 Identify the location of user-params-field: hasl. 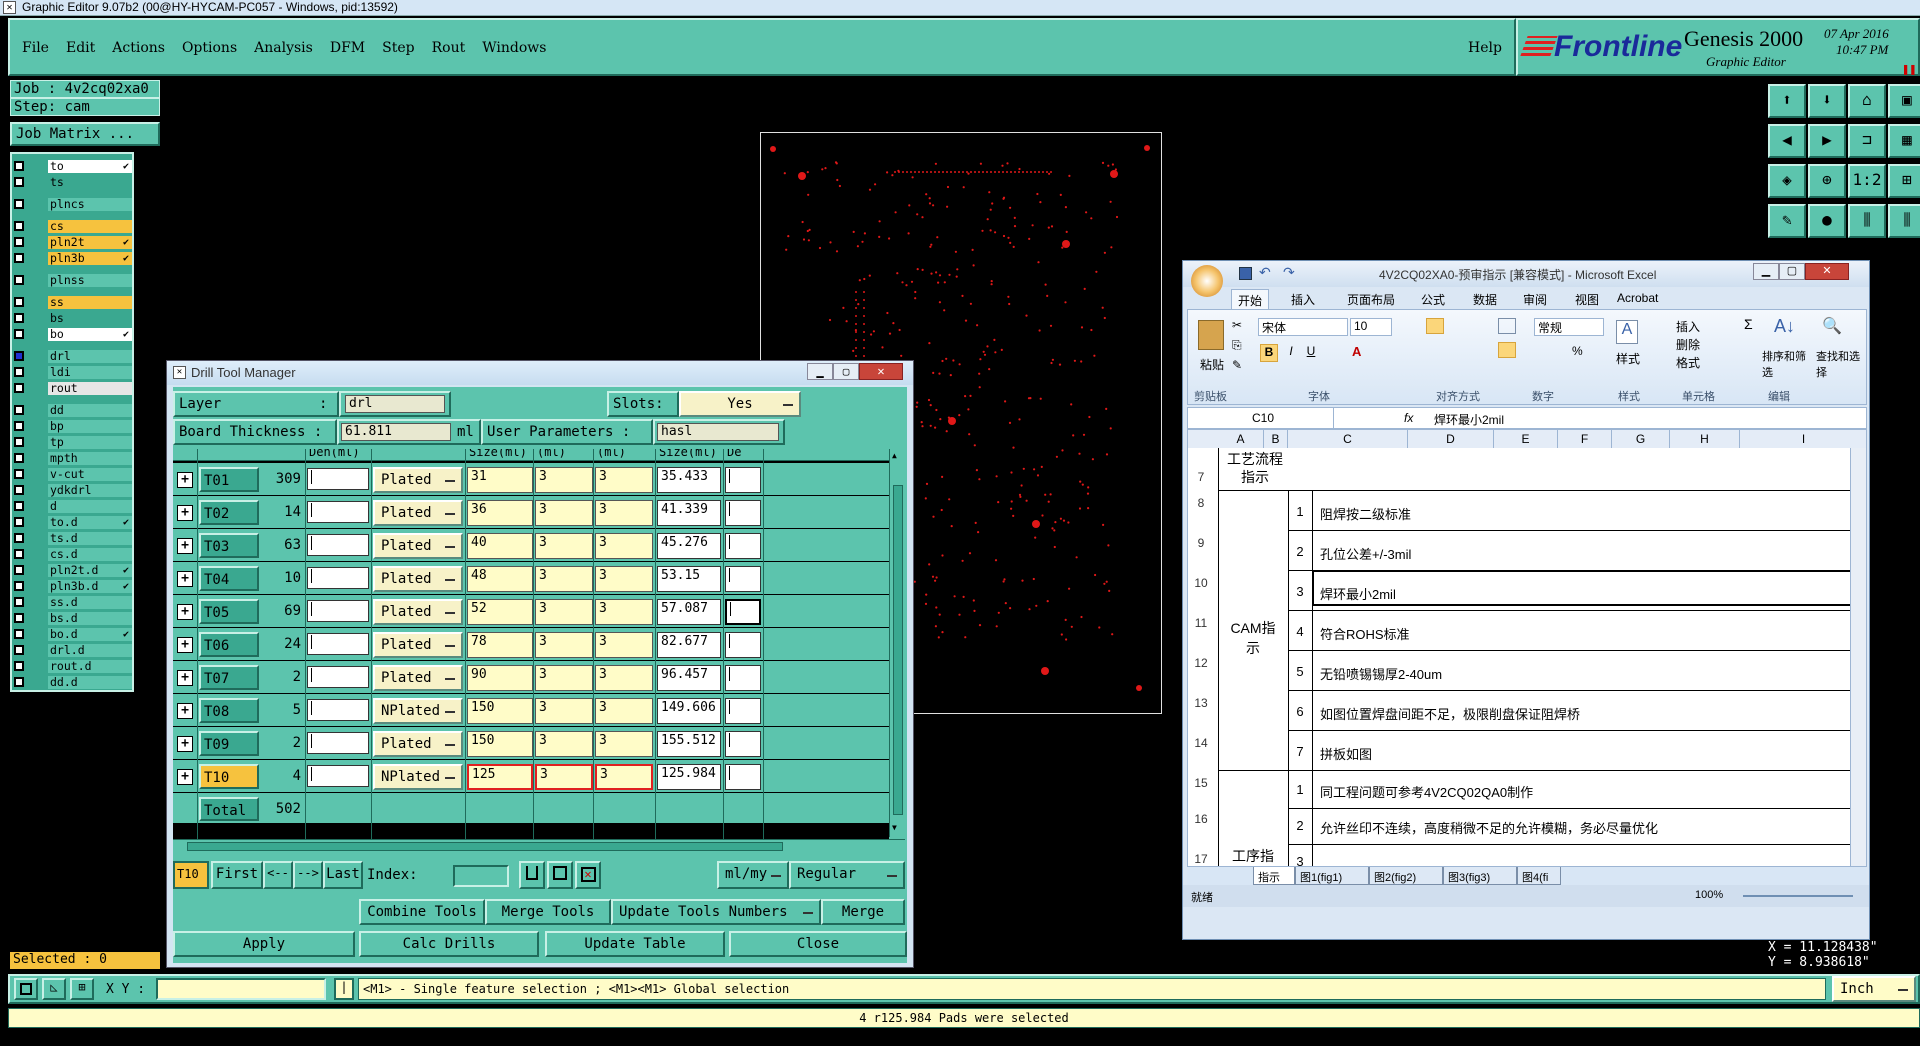
(718, 432).